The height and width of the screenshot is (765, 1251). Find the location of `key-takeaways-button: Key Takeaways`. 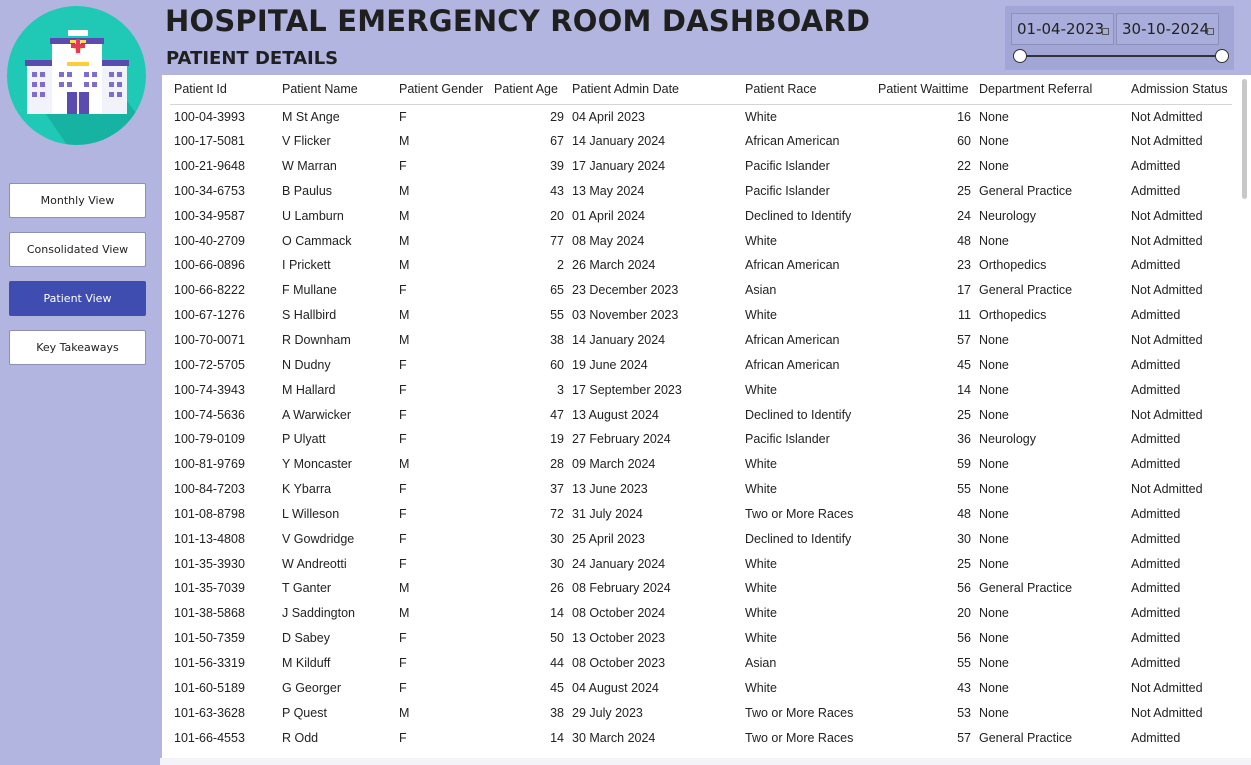

key-takeaways-button: Key Takeaways is located at coordinates (77, 347).